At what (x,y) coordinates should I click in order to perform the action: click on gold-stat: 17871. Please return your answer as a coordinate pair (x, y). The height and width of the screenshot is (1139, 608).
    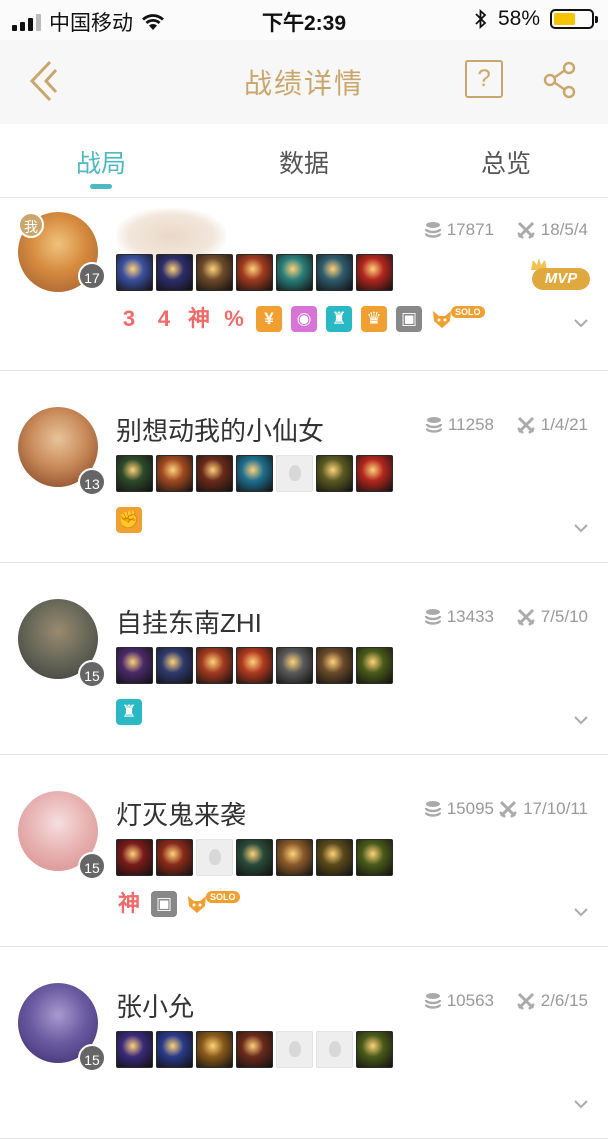
    Looking at the image, I should click on (459, 230).